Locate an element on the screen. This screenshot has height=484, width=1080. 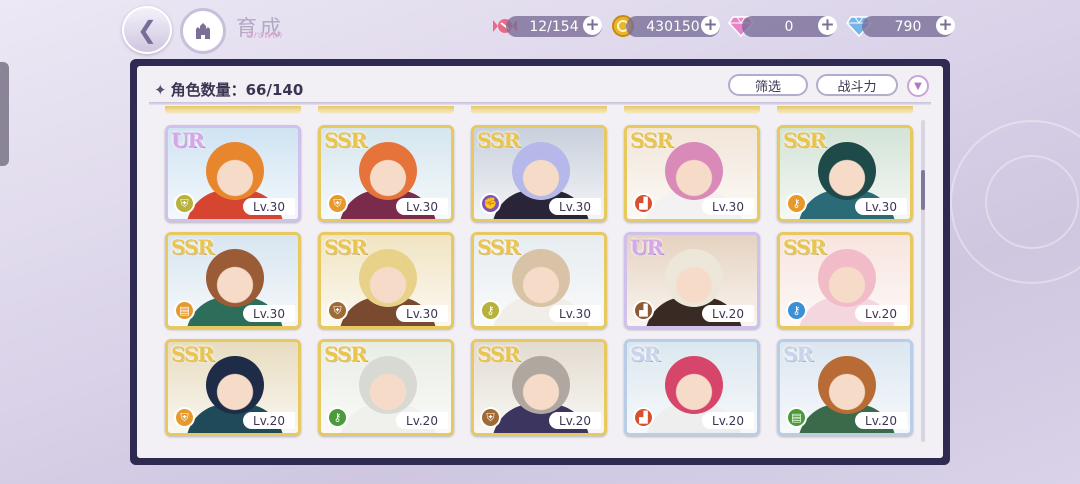
candy-add-button: + is located at coordinates (592, 25).